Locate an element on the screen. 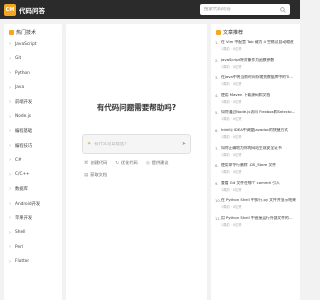 The image size is (320, 300). sidebar-item-label: 前端开发 is located at coordinates (24, 103).